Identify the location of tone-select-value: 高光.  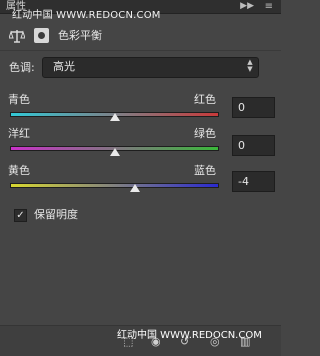
(64, 66).